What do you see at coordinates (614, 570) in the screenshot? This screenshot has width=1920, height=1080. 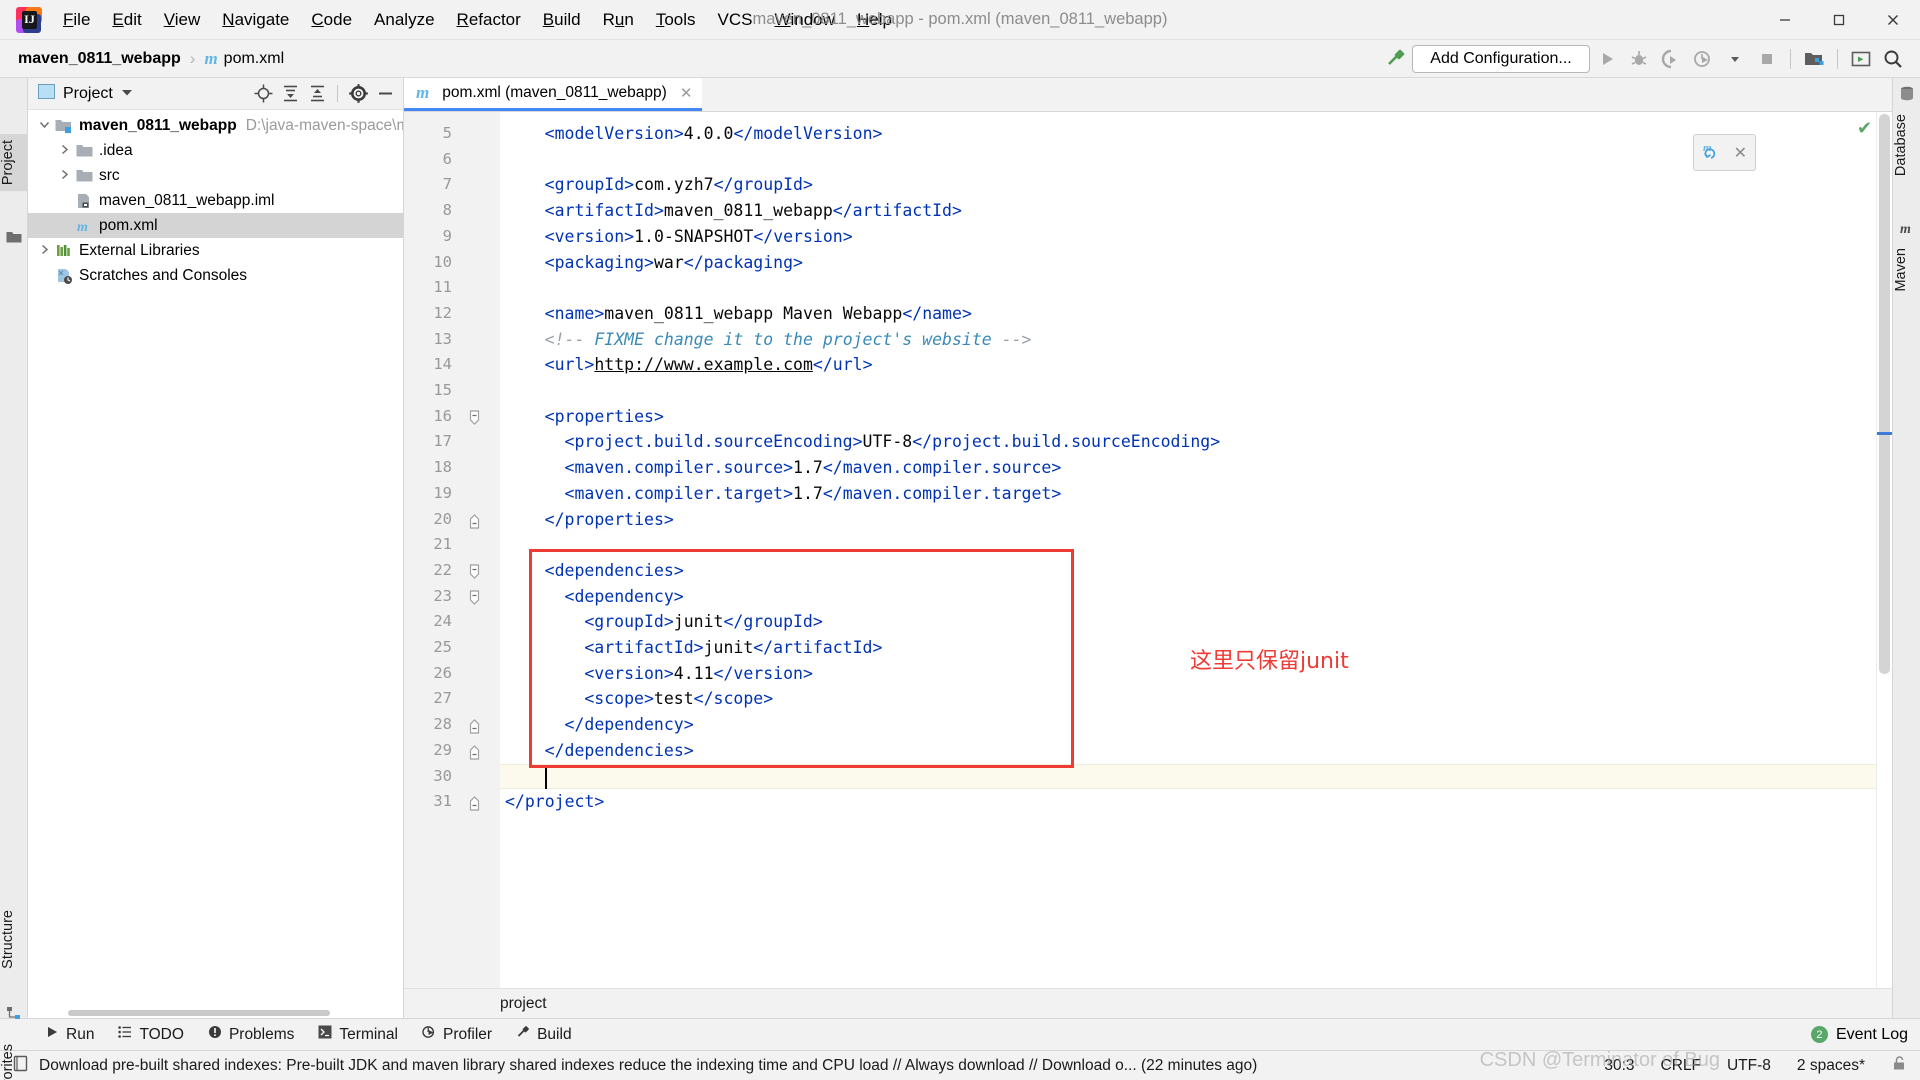 I see `code-line: <dependencies>` at bounding box center [614, 570].